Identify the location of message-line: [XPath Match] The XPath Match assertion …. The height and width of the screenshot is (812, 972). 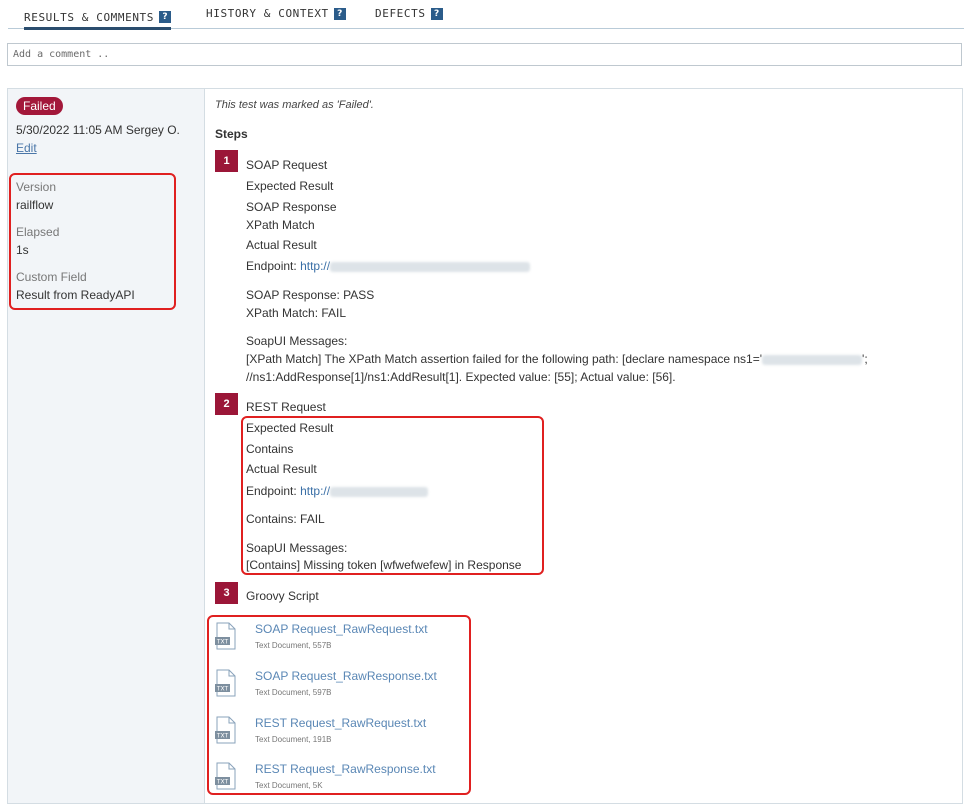
(557, 359).